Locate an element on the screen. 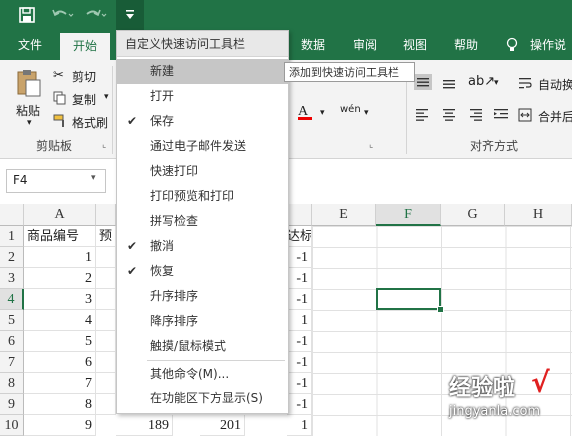 This screenshot has height=436, width=572. menu-item-email: 通过电子邮件发送 is located at coordinates (202, 146).